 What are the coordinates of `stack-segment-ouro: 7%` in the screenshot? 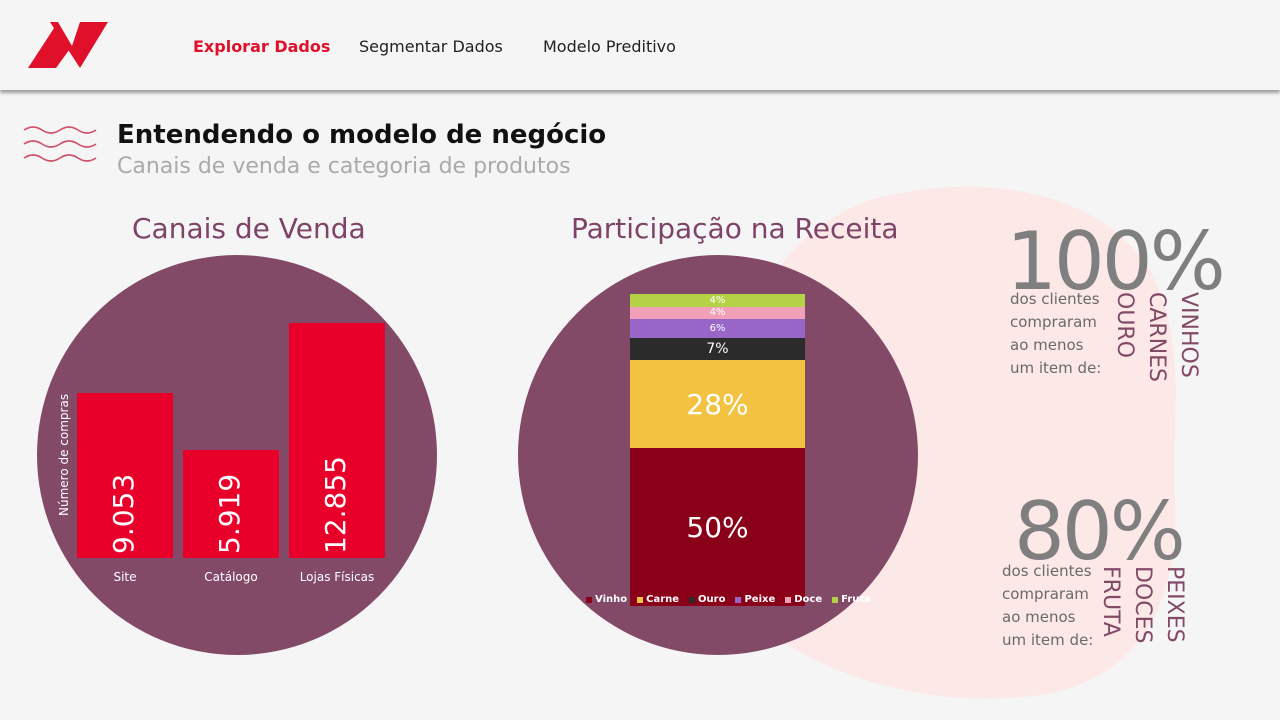 It's located at (717, 349).